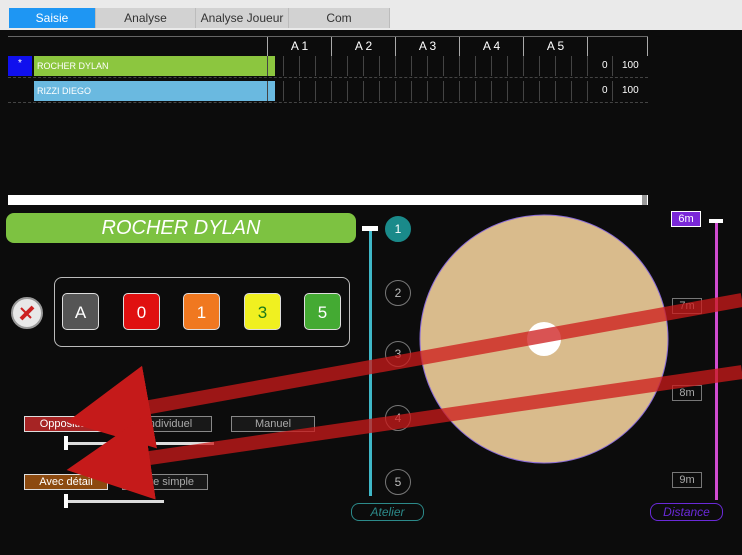 The width and height of the screenshot is (742, 555). I want to click on score-button-3: 3, so click(262, 311).